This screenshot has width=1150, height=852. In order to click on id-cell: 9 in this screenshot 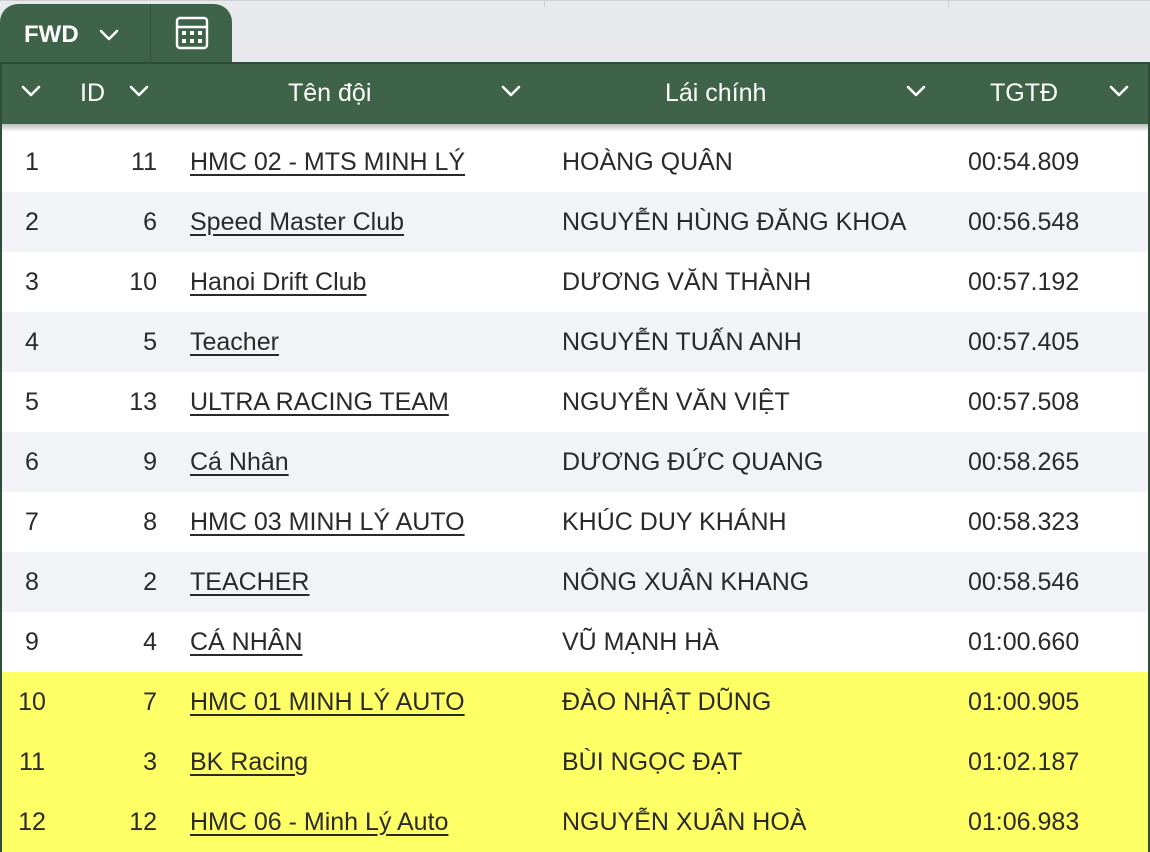, I will do `click(150, 462)`.